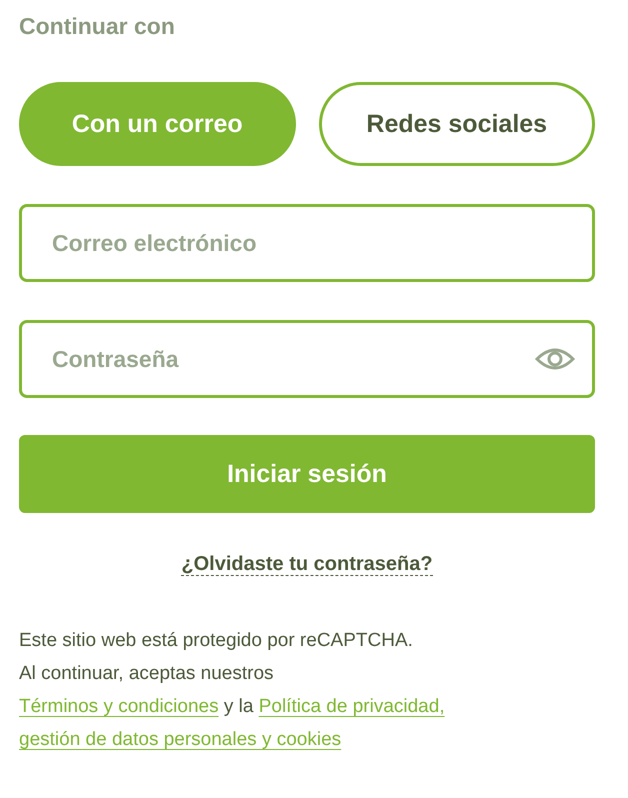  I want to click on email-field: Correo electrónico, so click(307, 243).